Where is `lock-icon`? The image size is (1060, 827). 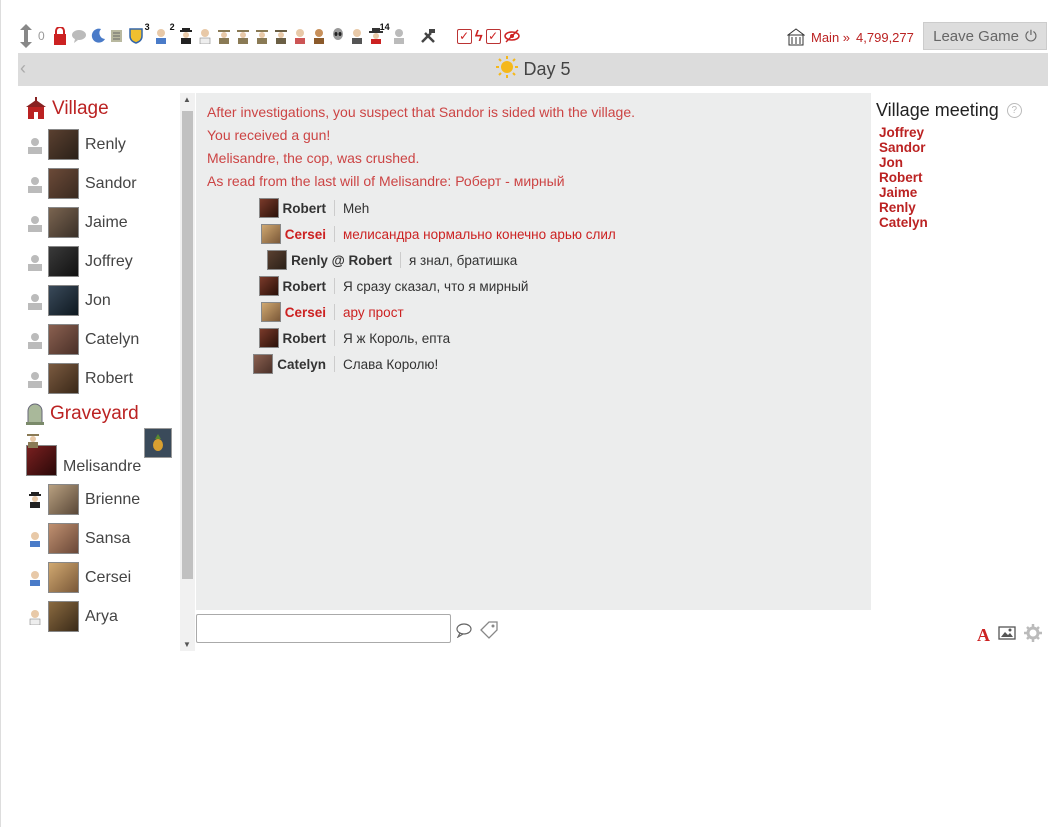 lock-icon is located at coordinates (60, 36).